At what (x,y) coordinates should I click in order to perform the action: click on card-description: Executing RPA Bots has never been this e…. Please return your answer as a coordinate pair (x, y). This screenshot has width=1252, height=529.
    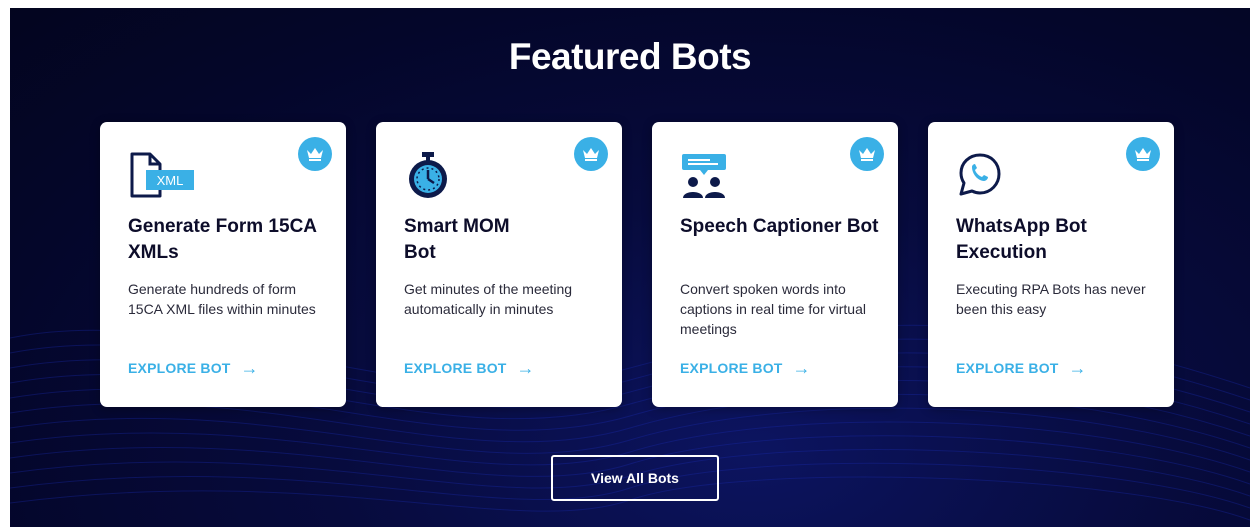
    Looking at the image, I should click on (1051, 299).